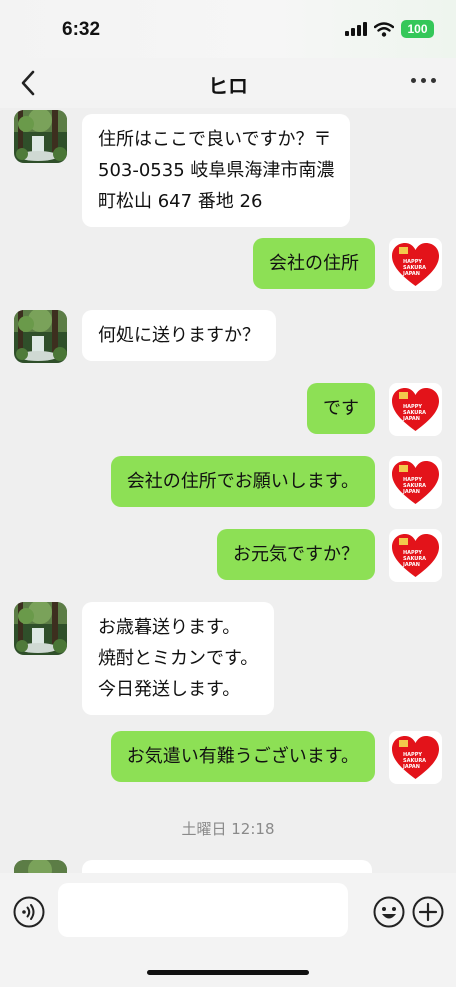 Image resolution: width=456 pixels, height=987 pixels. I want to click on home-indicator, so click(228, 972).